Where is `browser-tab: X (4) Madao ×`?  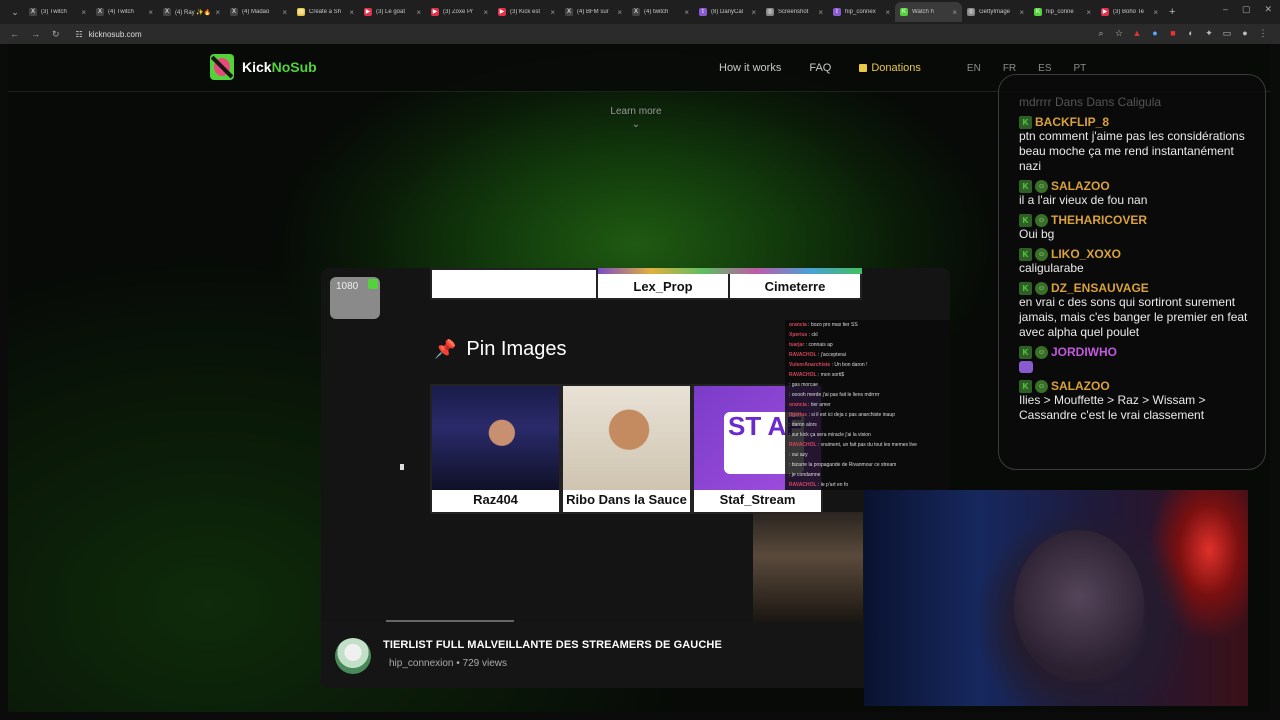
browser-tab: X (4) Madao × is located at coordinates (258, 12).